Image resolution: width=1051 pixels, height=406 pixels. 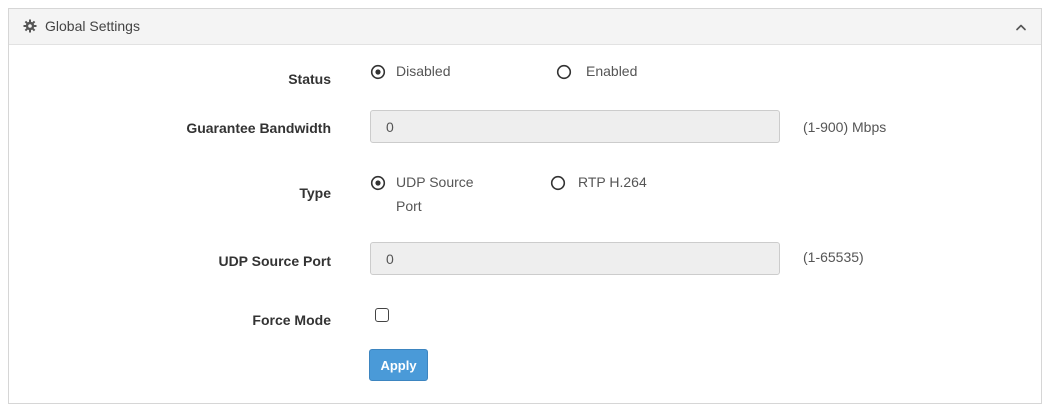 I want to click on collapse-button, so click(x=1021, y=27).